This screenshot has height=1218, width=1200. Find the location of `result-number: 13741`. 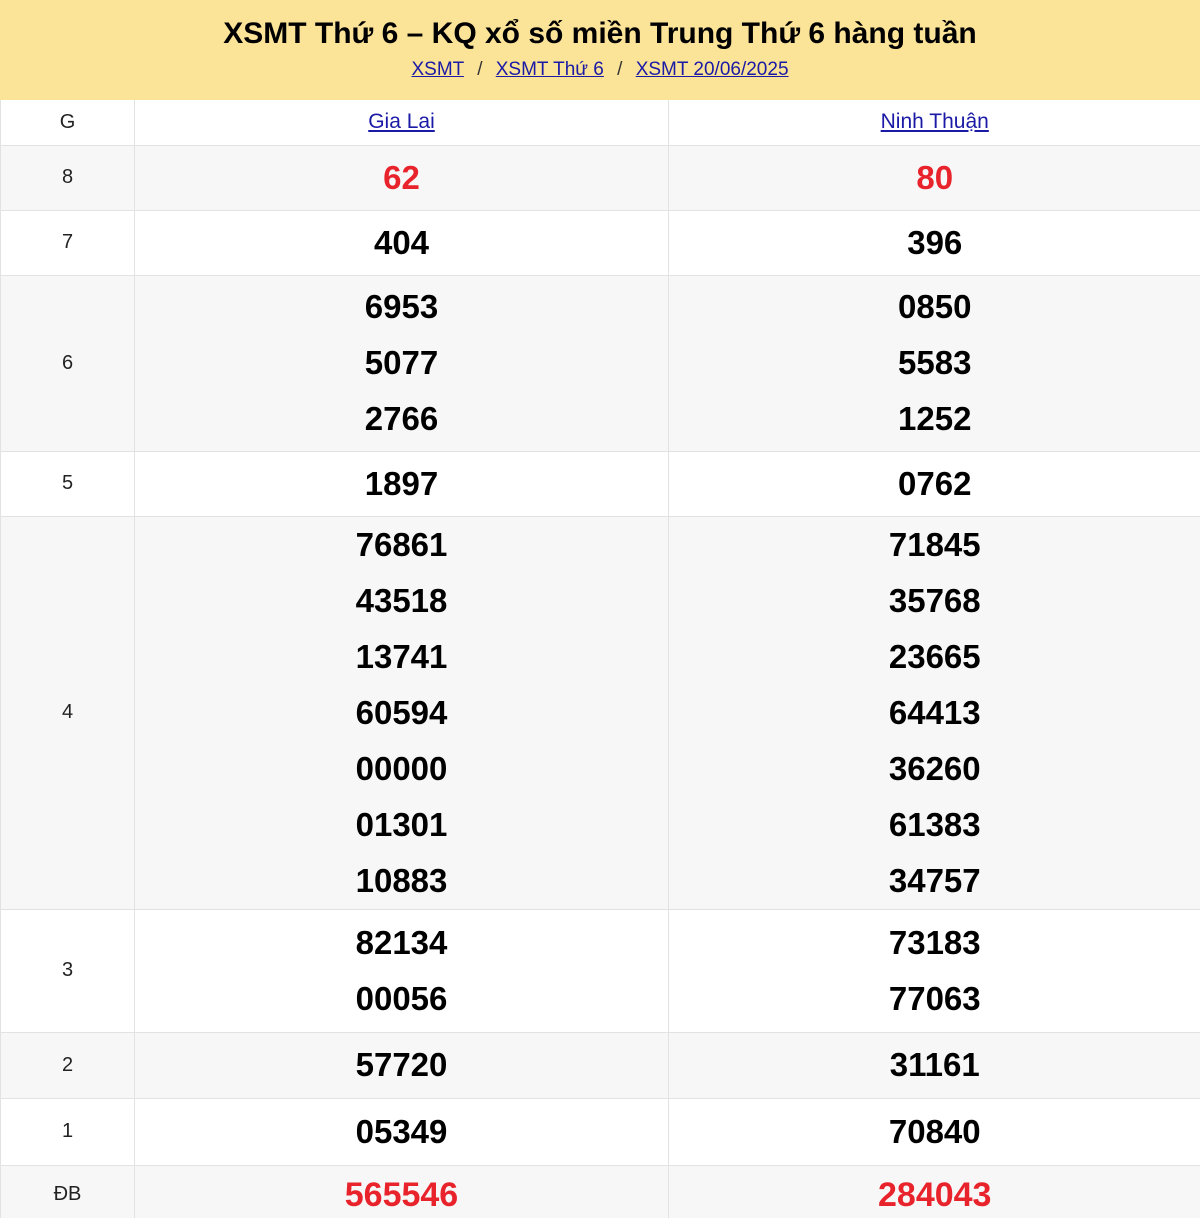

result-number: 13741 is located at coordinates (401, 656).